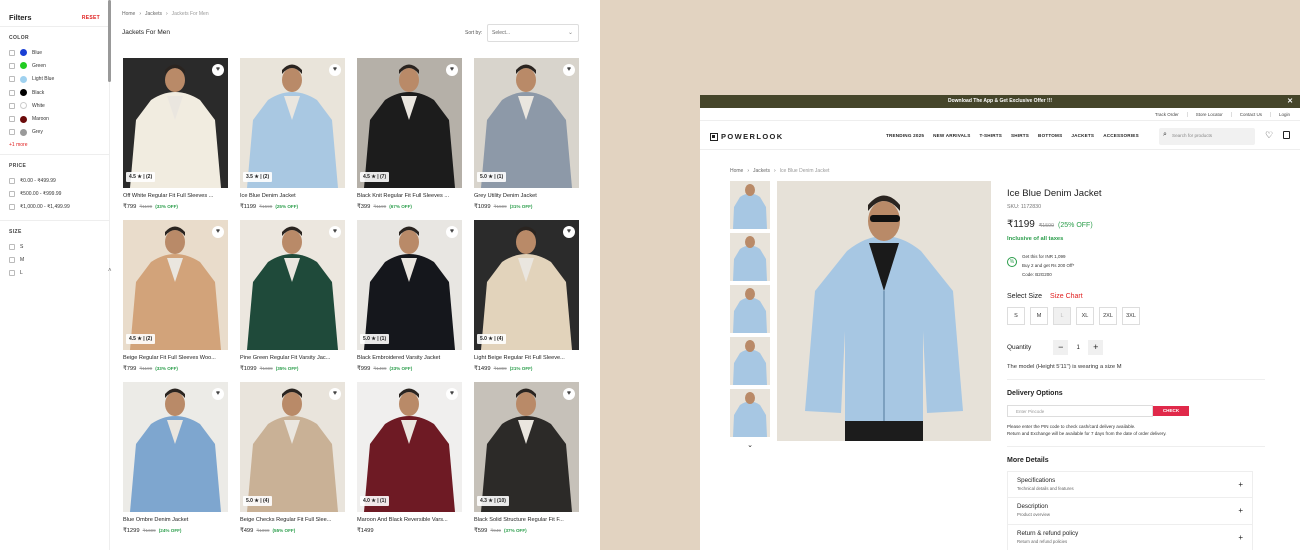  What do you see at coordinates (409, 123) in the screenshot?
I see `product-image: ♥ 4.5 ★ | (7)` at bounding box center [409, 123].